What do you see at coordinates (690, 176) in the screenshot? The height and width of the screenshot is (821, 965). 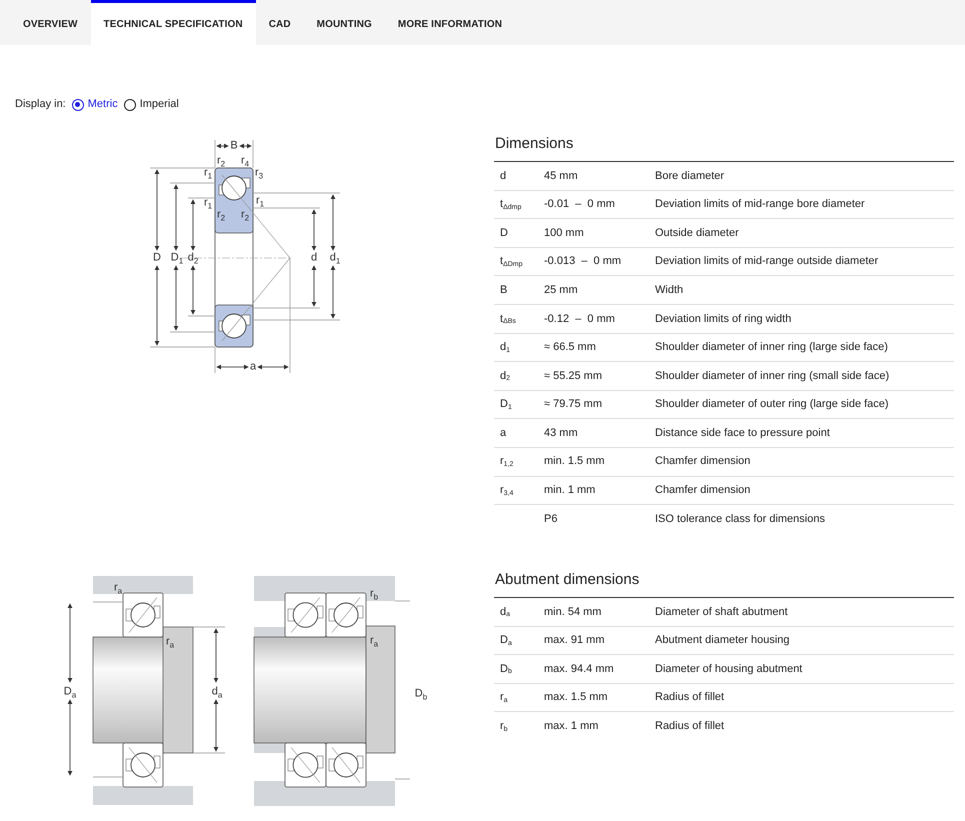 I see `description-cell-text: Bore diameter` at bounding box center [690, 176].